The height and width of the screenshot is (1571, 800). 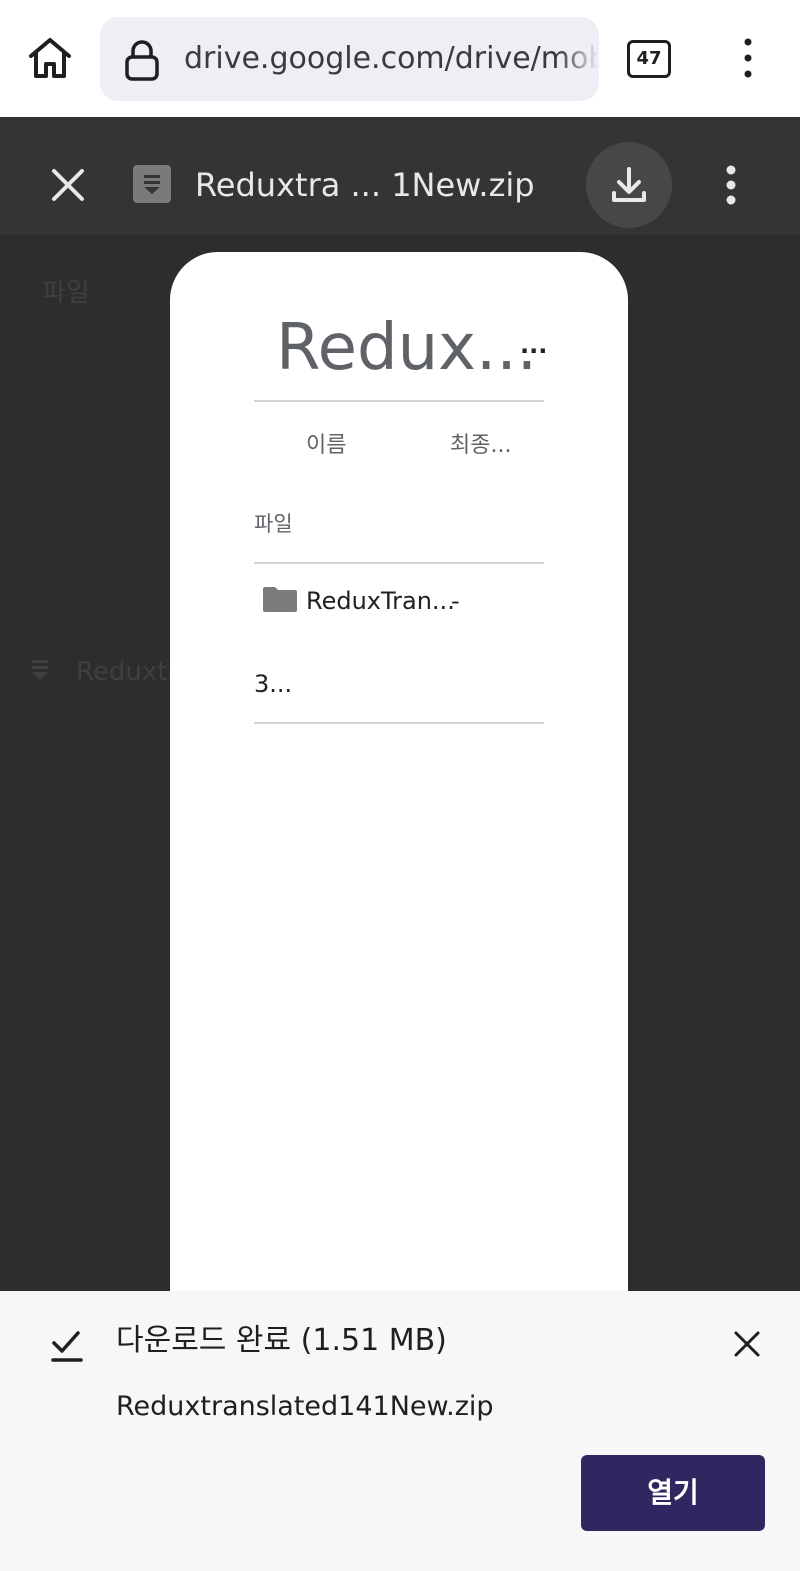 What do you see at coordinates (280, 599) in the screenshot?
I see `folder-icon` at bounding box center [280, 599].